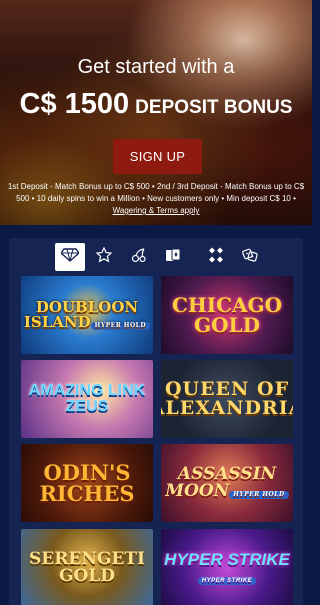 The image size is (320, 605). I want to click on game-title: QUEEN OF ALEXANDRIA, so click(227, 398).